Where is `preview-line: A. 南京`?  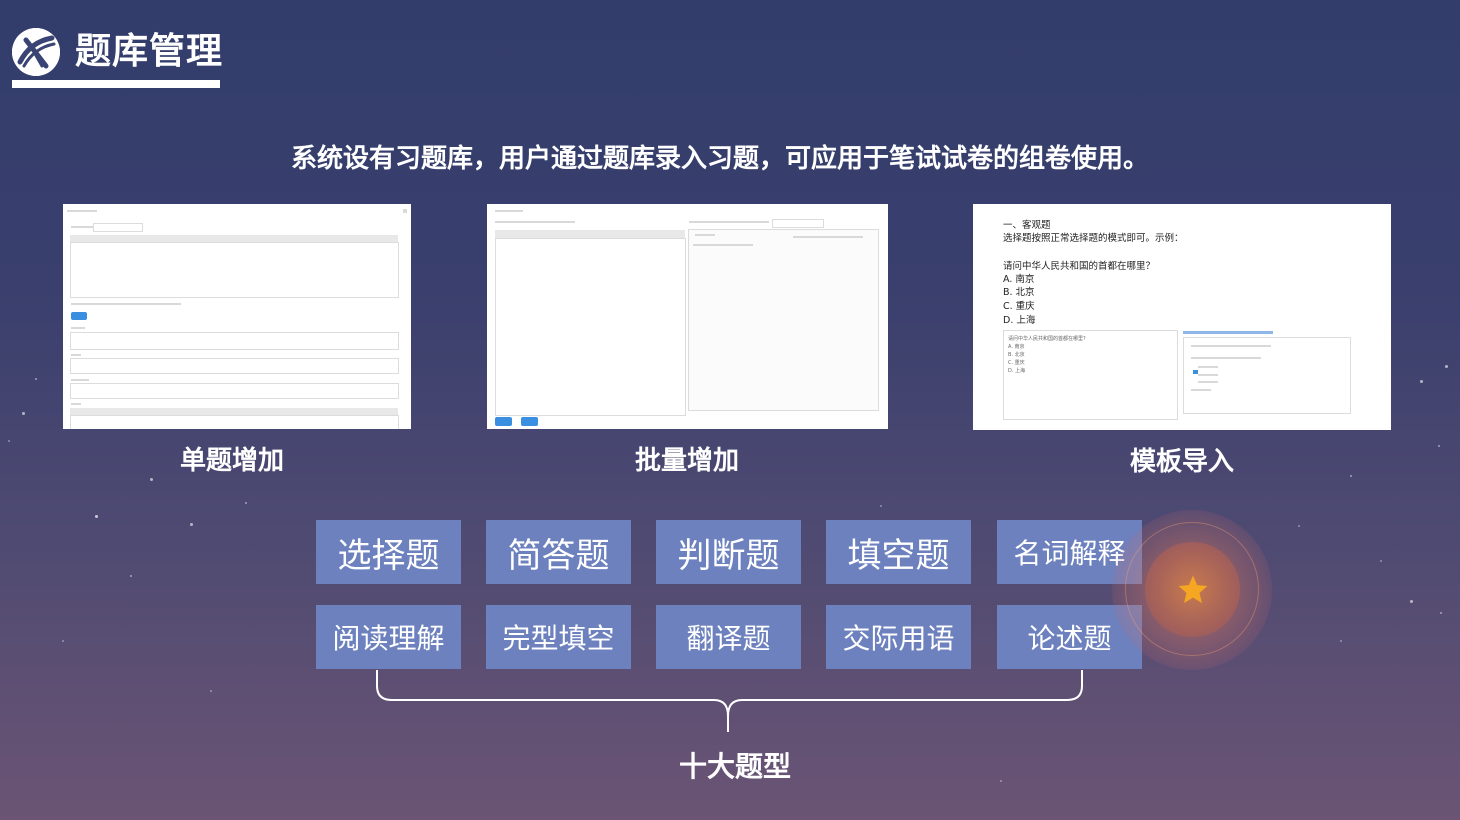 preview-line: A. 南京 is located at coordinates (1016, 347).